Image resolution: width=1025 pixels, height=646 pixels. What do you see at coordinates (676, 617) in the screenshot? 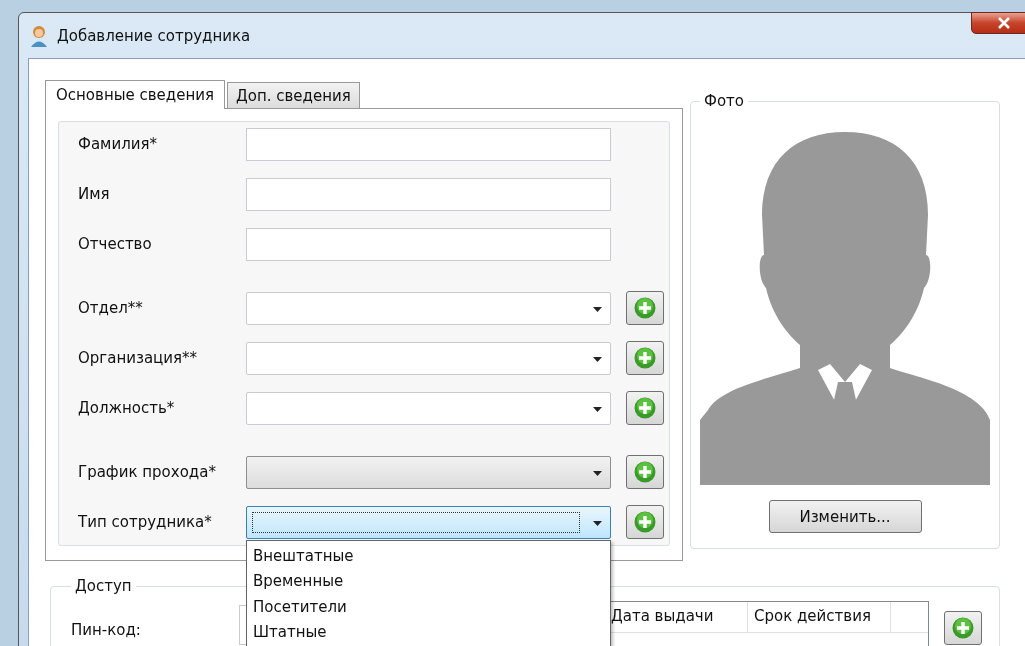
I see `column-header: Дата выдачи` at bounding box center [676, 617].